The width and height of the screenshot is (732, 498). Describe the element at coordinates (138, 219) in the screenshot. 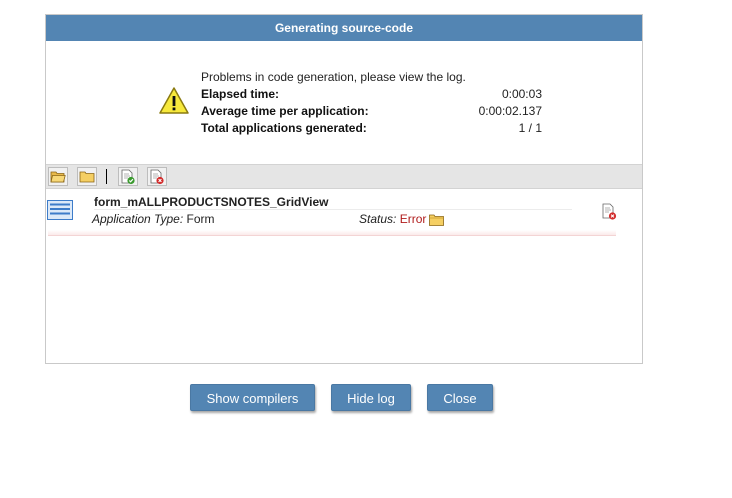

I see `application-type-label: Application Type:` at that location.